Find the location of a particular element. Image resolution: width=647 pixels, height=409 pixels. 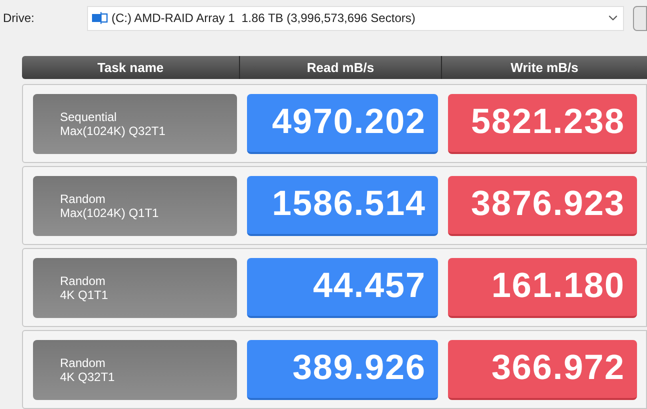

column-header: Task name is located at coordinates (130, 67).